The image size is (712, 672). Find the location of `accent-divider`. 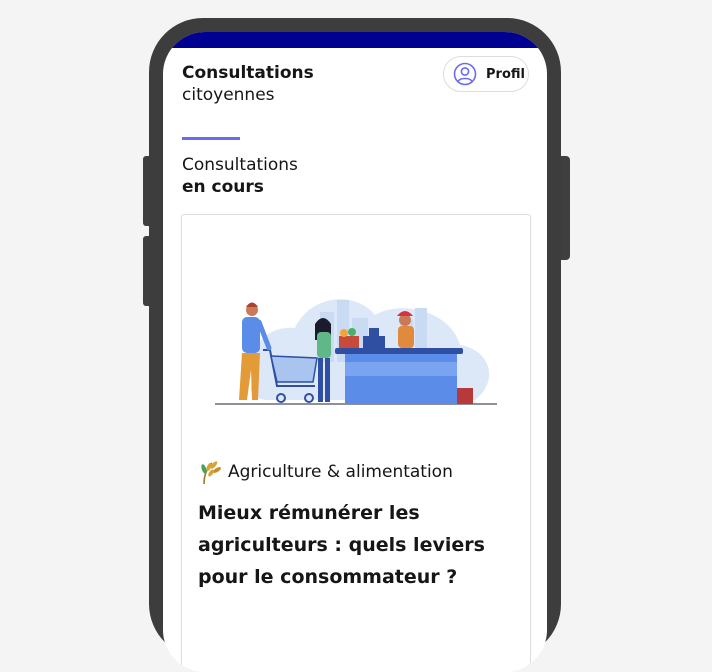

accent-divider is located at coordinates (211, 138).